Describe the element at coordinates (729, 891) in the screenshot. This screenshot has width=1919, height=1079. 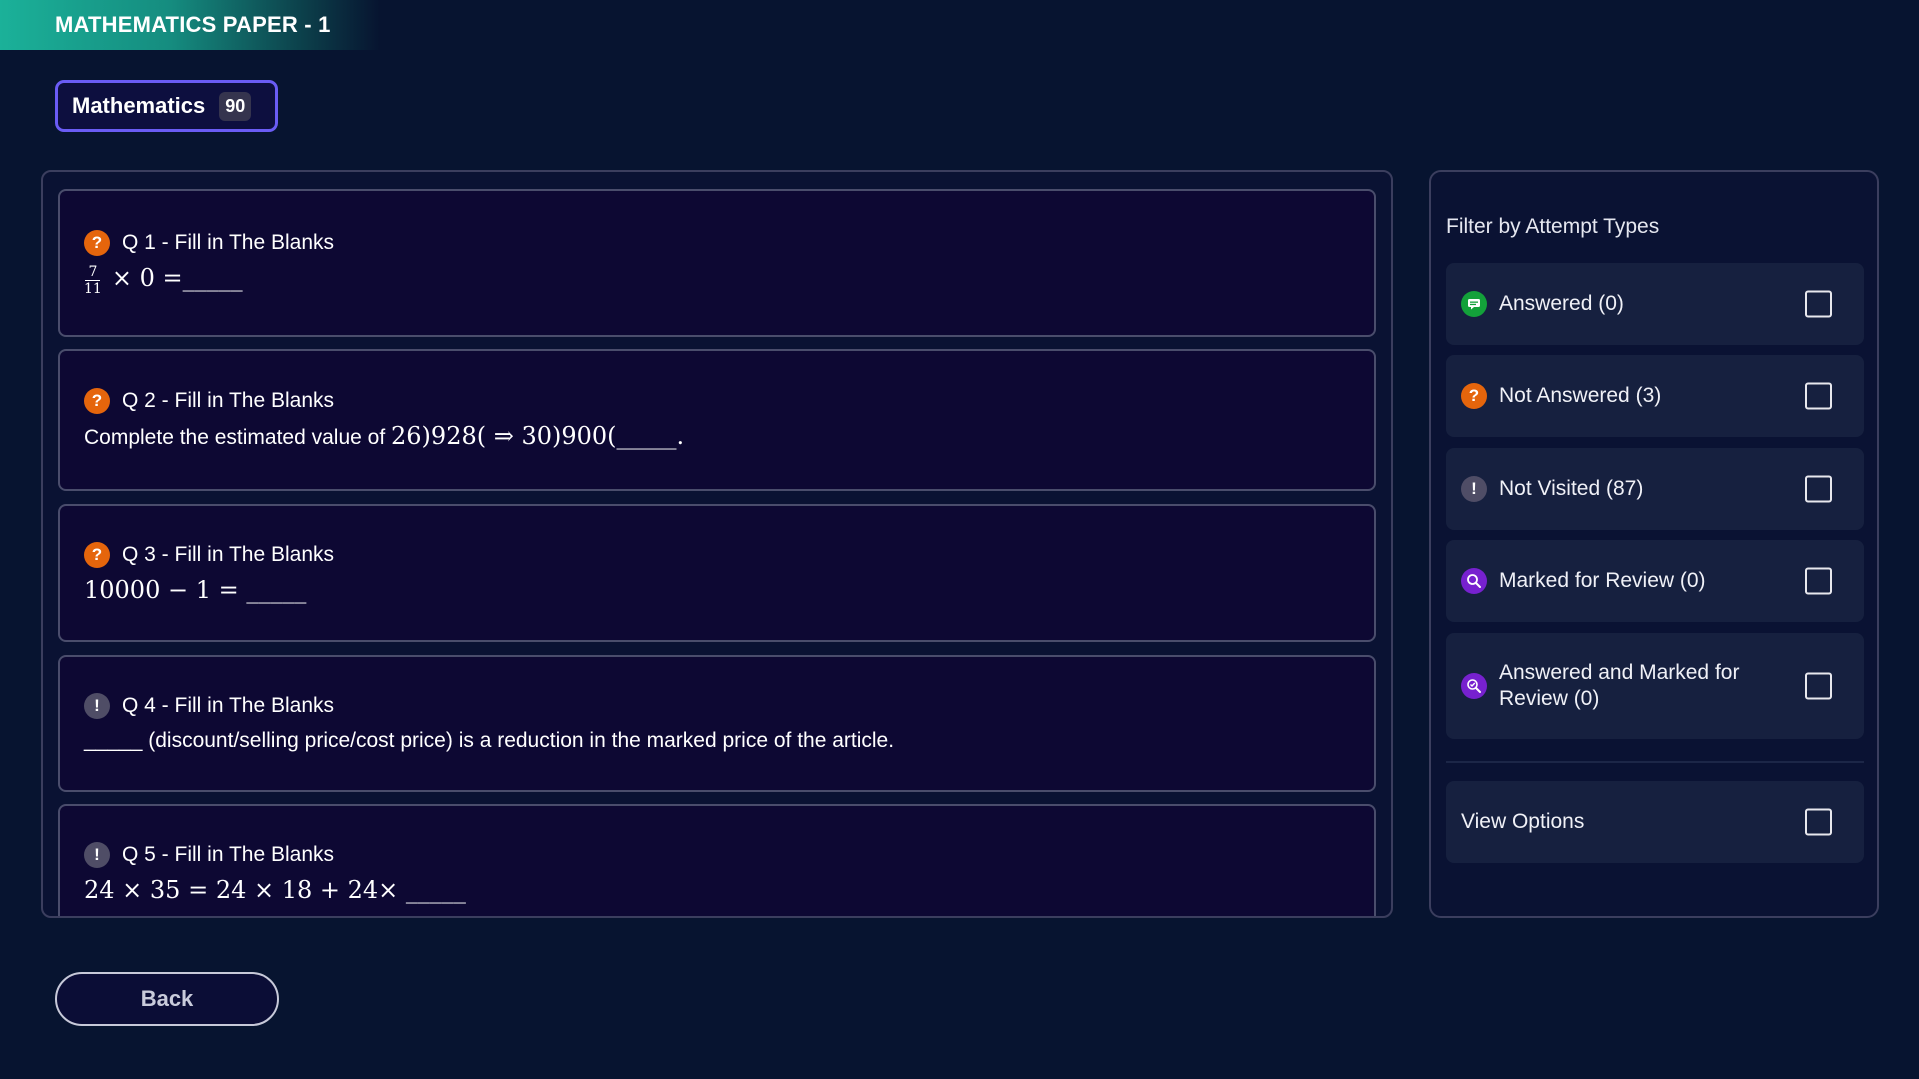
I see `question-text: 24 × 35 = 24 × 18 + 24× _____` at that location.